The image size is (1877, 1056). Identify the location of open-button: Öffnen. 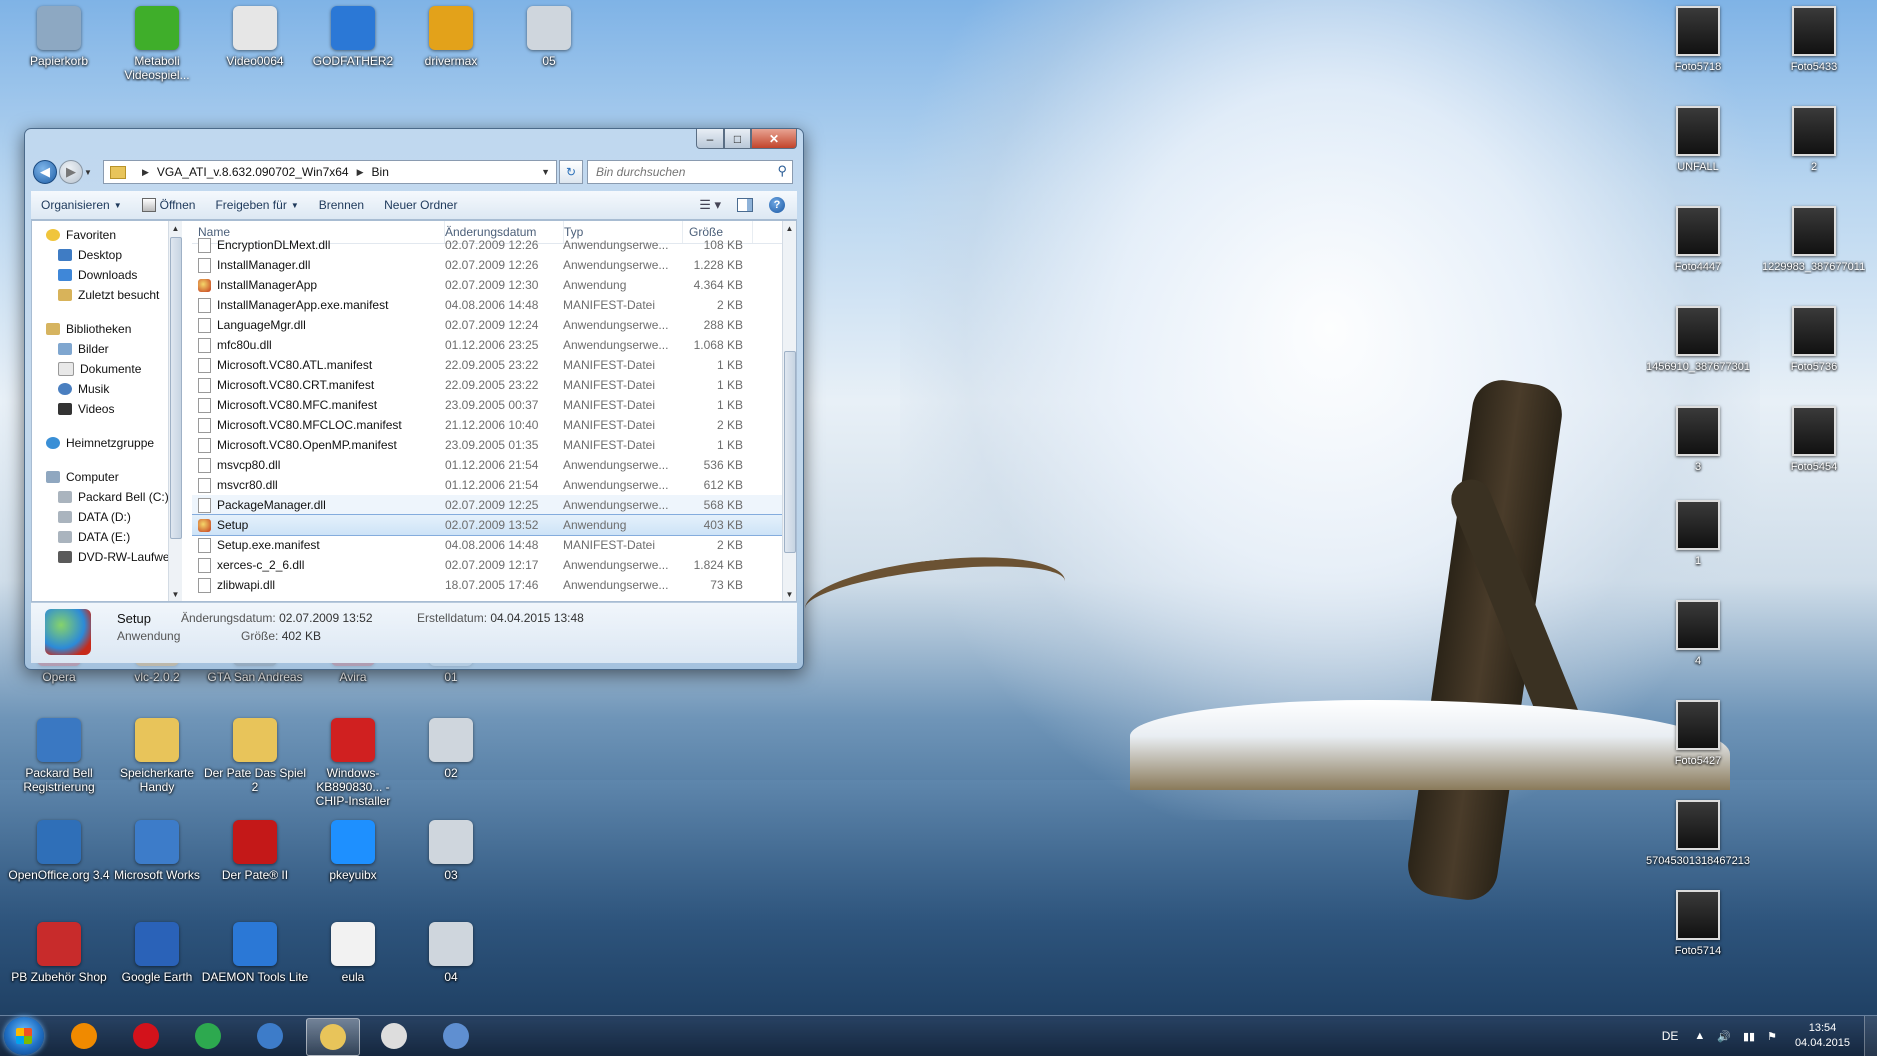
(169, 205).